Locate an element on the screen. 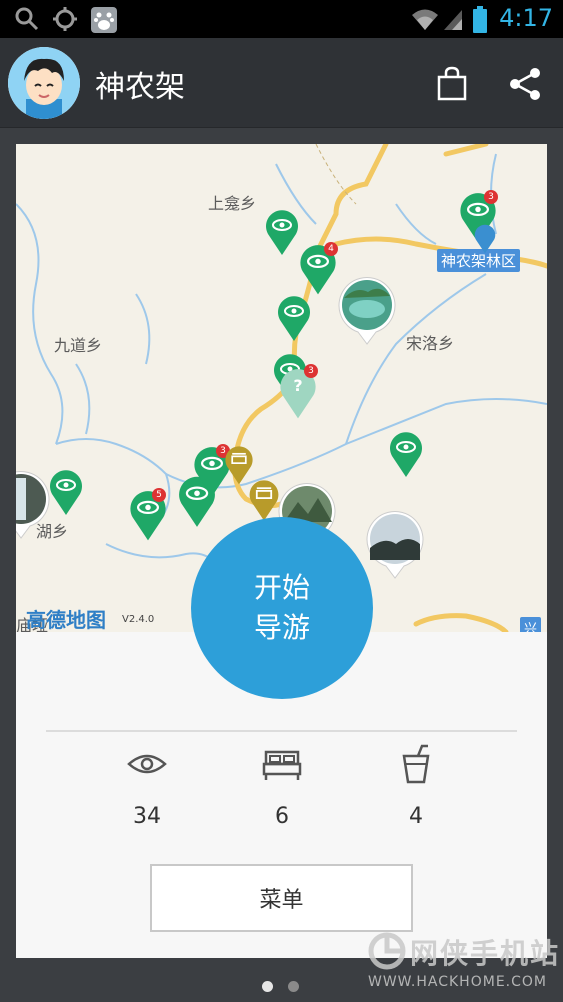 This screenshot has width=563, height=1002. shopping-bag-button is located at coordinates (452, 84).